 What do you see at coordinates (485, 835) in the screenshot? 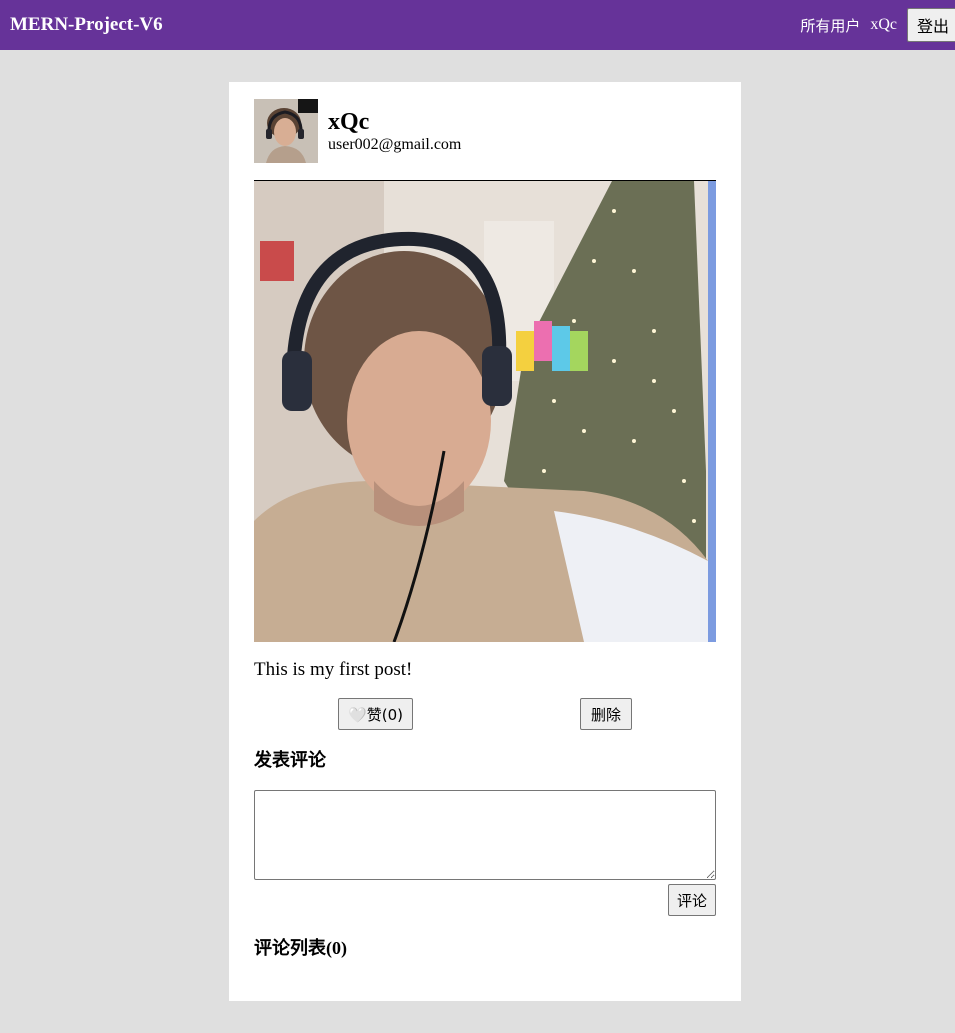
I see `comment-input` at bounding box center [485, 835].